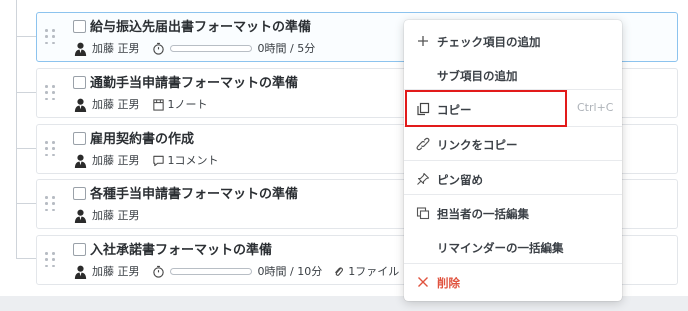  What do you see at coordinates (489, 42) in the screenshot?
I see `menu-item-label: チェック項目の追加` at bounding box center [489, 42].